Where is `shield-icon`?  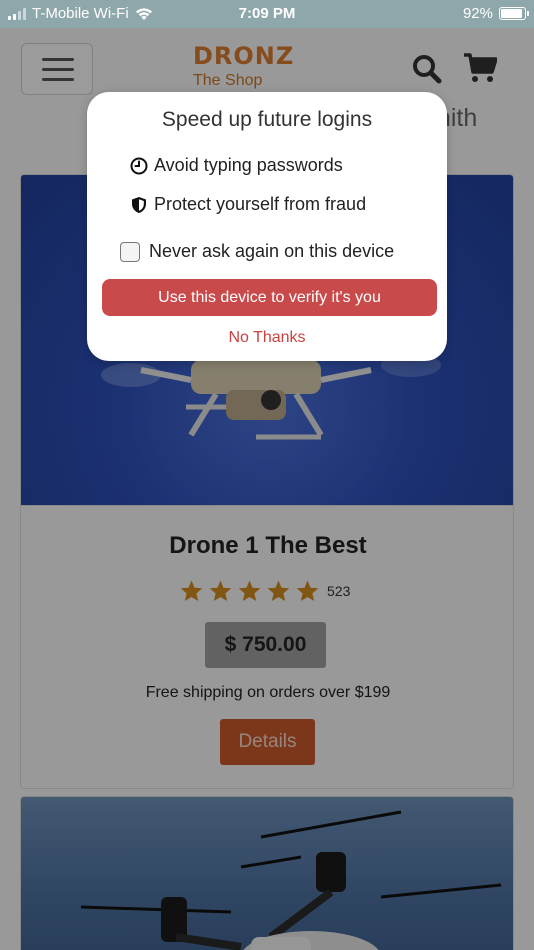 shield-icon is located at coordinates (139, 204).